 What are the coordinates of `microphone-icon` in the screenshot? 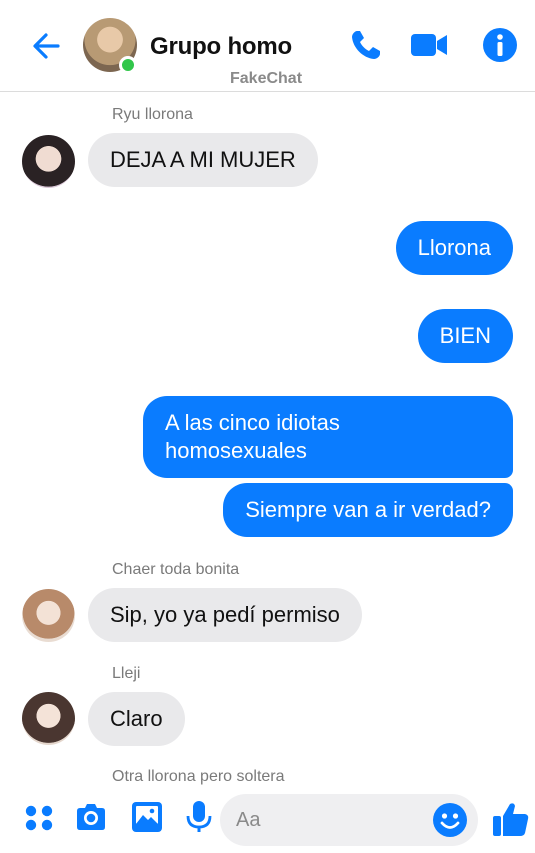 It's located at (199, 817).